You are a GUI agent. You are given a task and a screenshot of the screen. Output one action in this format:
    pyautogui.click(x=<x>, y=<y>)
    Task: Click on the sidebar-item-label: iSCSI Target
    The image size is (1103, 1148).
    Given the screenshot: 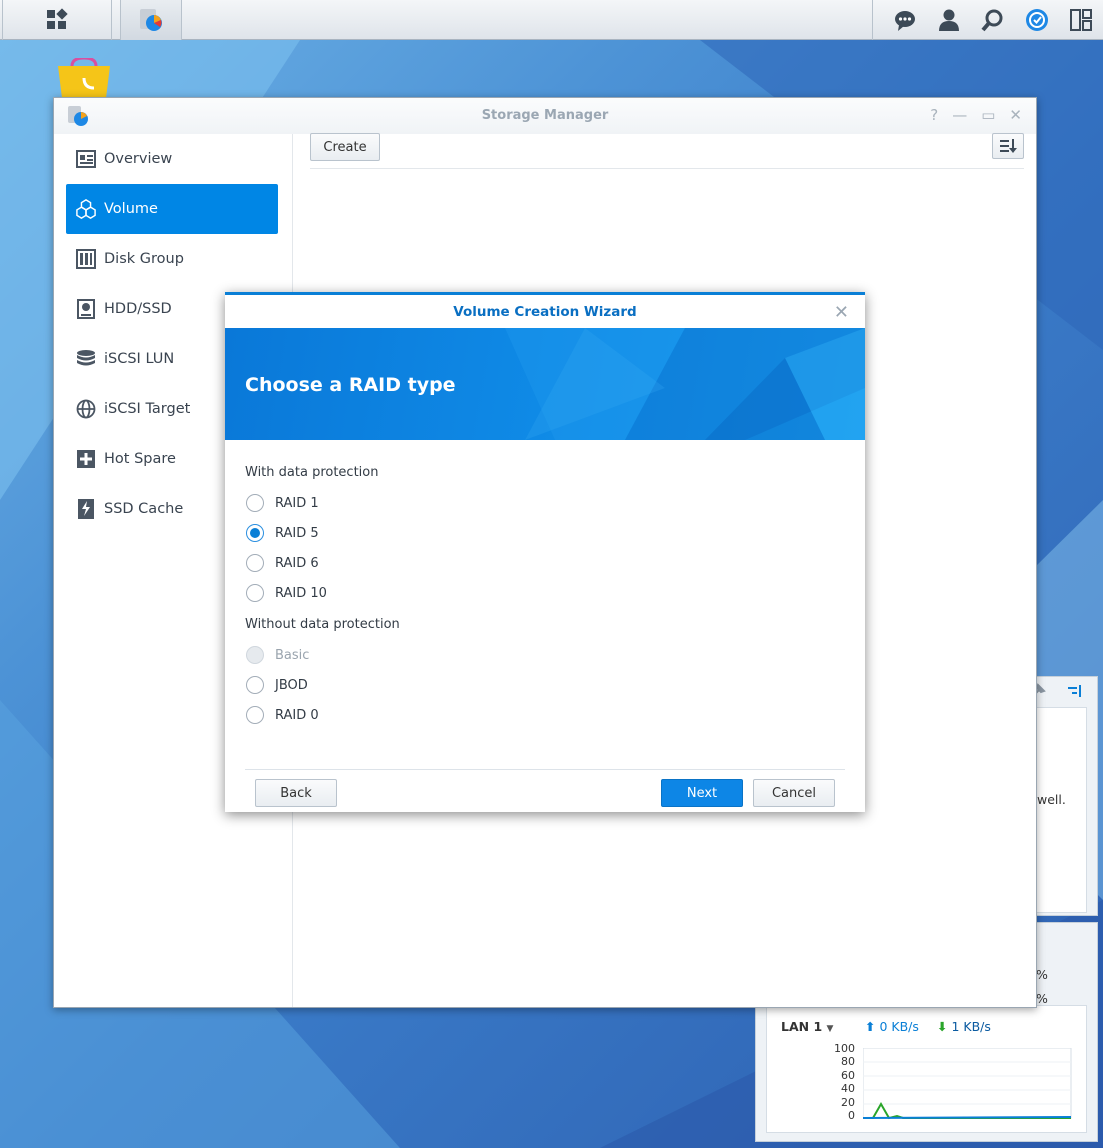 What is the action you would take?
    pyautogui.click(x=147, y=409)
    